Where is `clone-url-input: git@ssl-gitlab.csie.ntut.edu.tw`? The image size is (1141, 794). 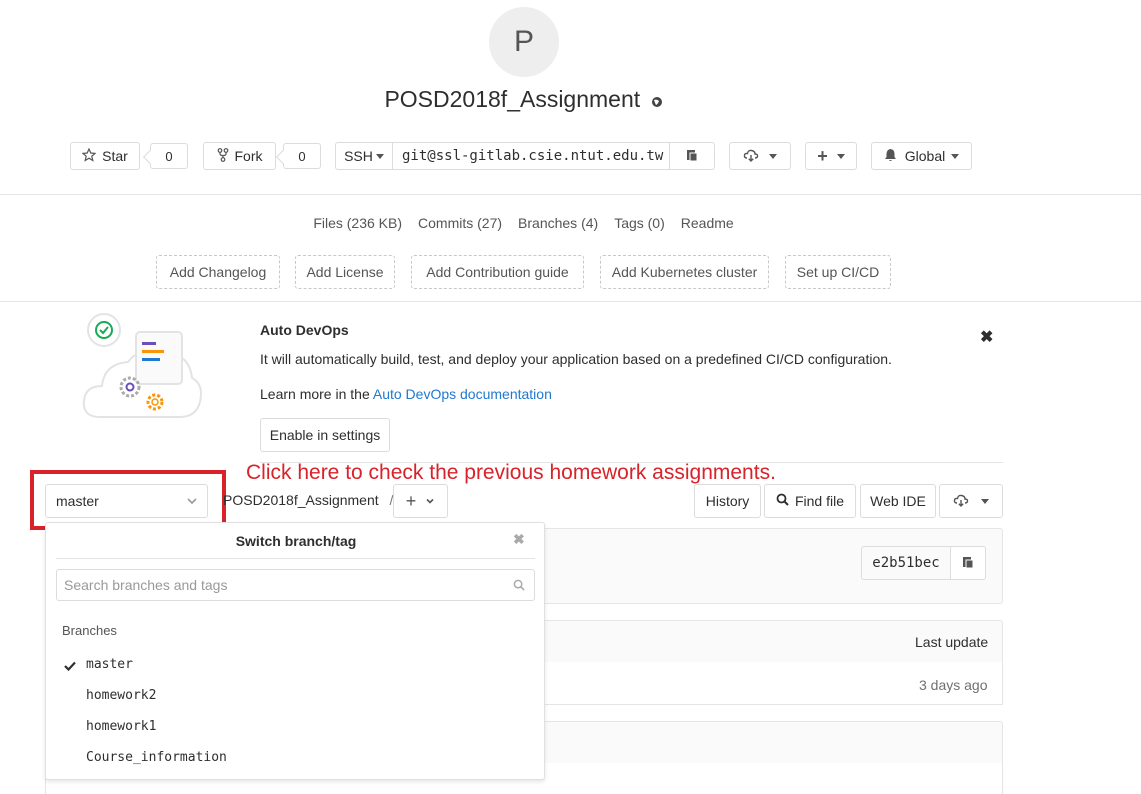 clone-url-input: git@ssl-gitlab.csie.ntut.edu.tw is located at coordinates (531, 156).